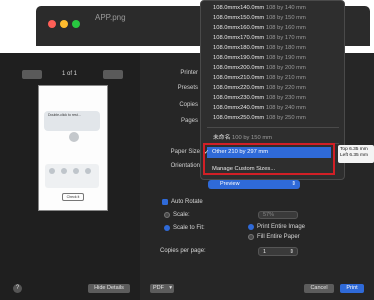  I want to click on scale-to-fit-label: Scale to Fit:, so click(189, 228).